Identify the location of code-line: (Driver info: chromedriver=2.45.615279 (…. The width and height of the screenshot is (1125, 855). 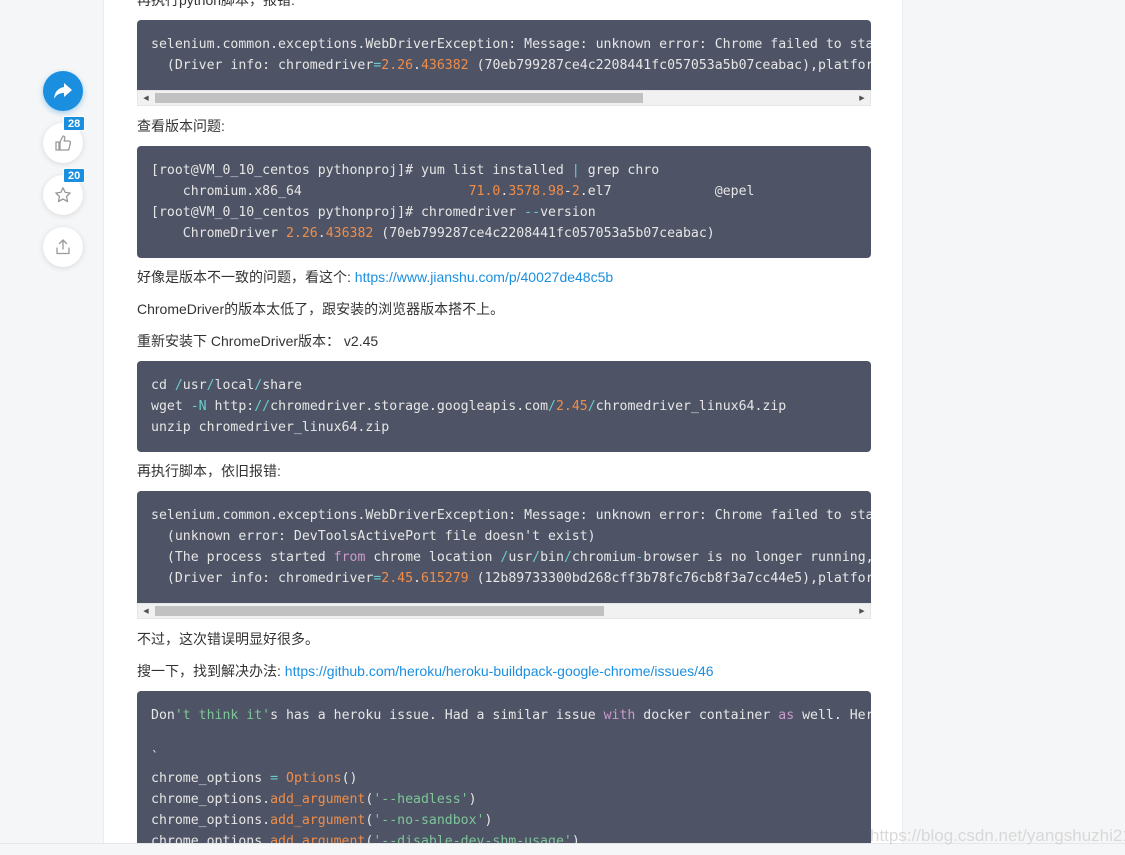
(511, 578).